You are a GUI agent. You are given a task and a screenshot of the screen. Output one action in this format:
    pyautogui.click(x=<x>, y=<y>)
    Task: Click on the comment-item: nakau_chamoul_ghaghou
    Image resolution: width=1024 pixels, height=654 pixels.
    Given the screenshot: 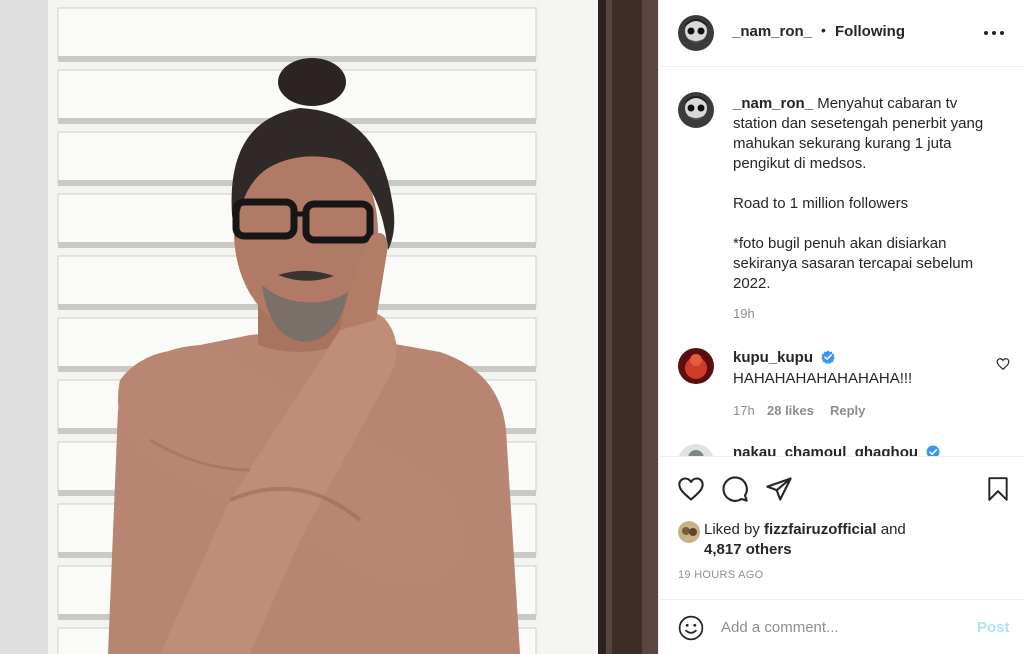 What is the action you would take?
    pyautogui.click(x=836, y=450)
    